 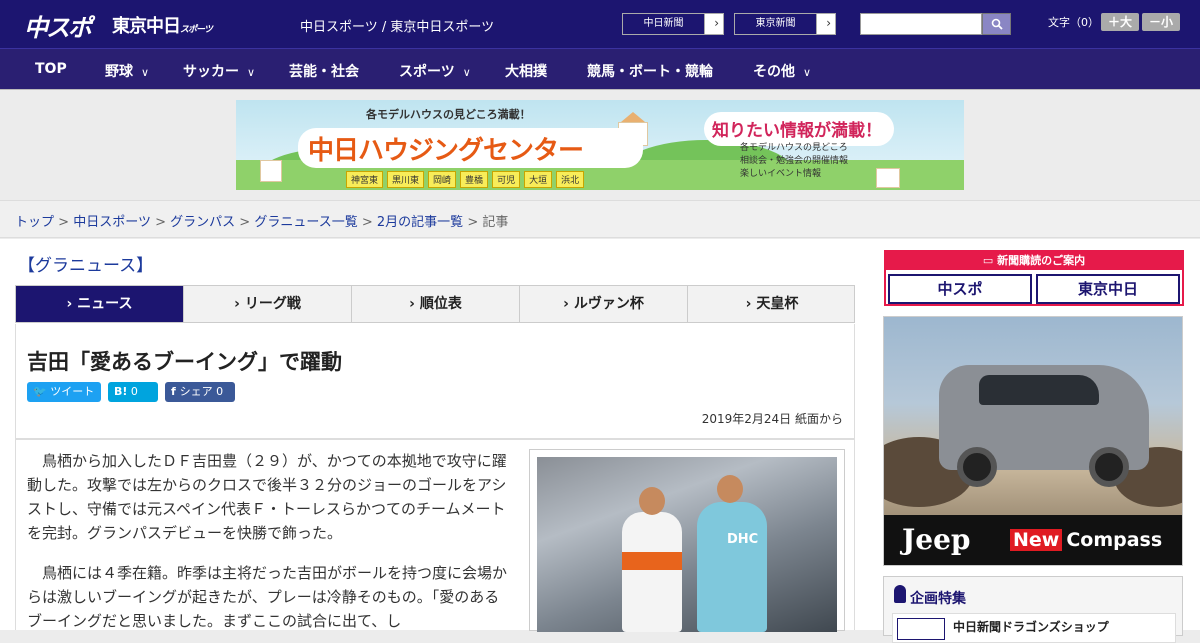 I want to click on nav-item-sports: スポーツ ∨, so click(x=435, y=71).